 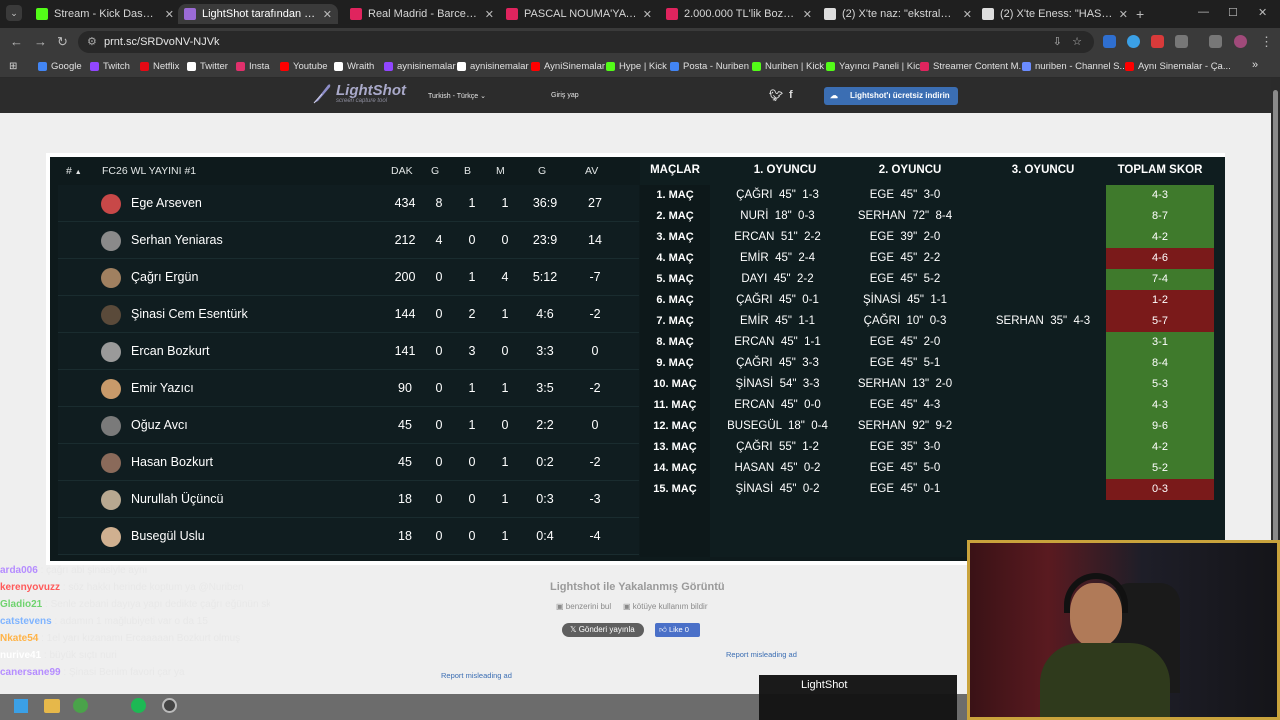 What do you see at coordinates (453, 96) in the screenshot?
I see `language-label: Turkish - Türkçe` at bounding box center [453, 96].